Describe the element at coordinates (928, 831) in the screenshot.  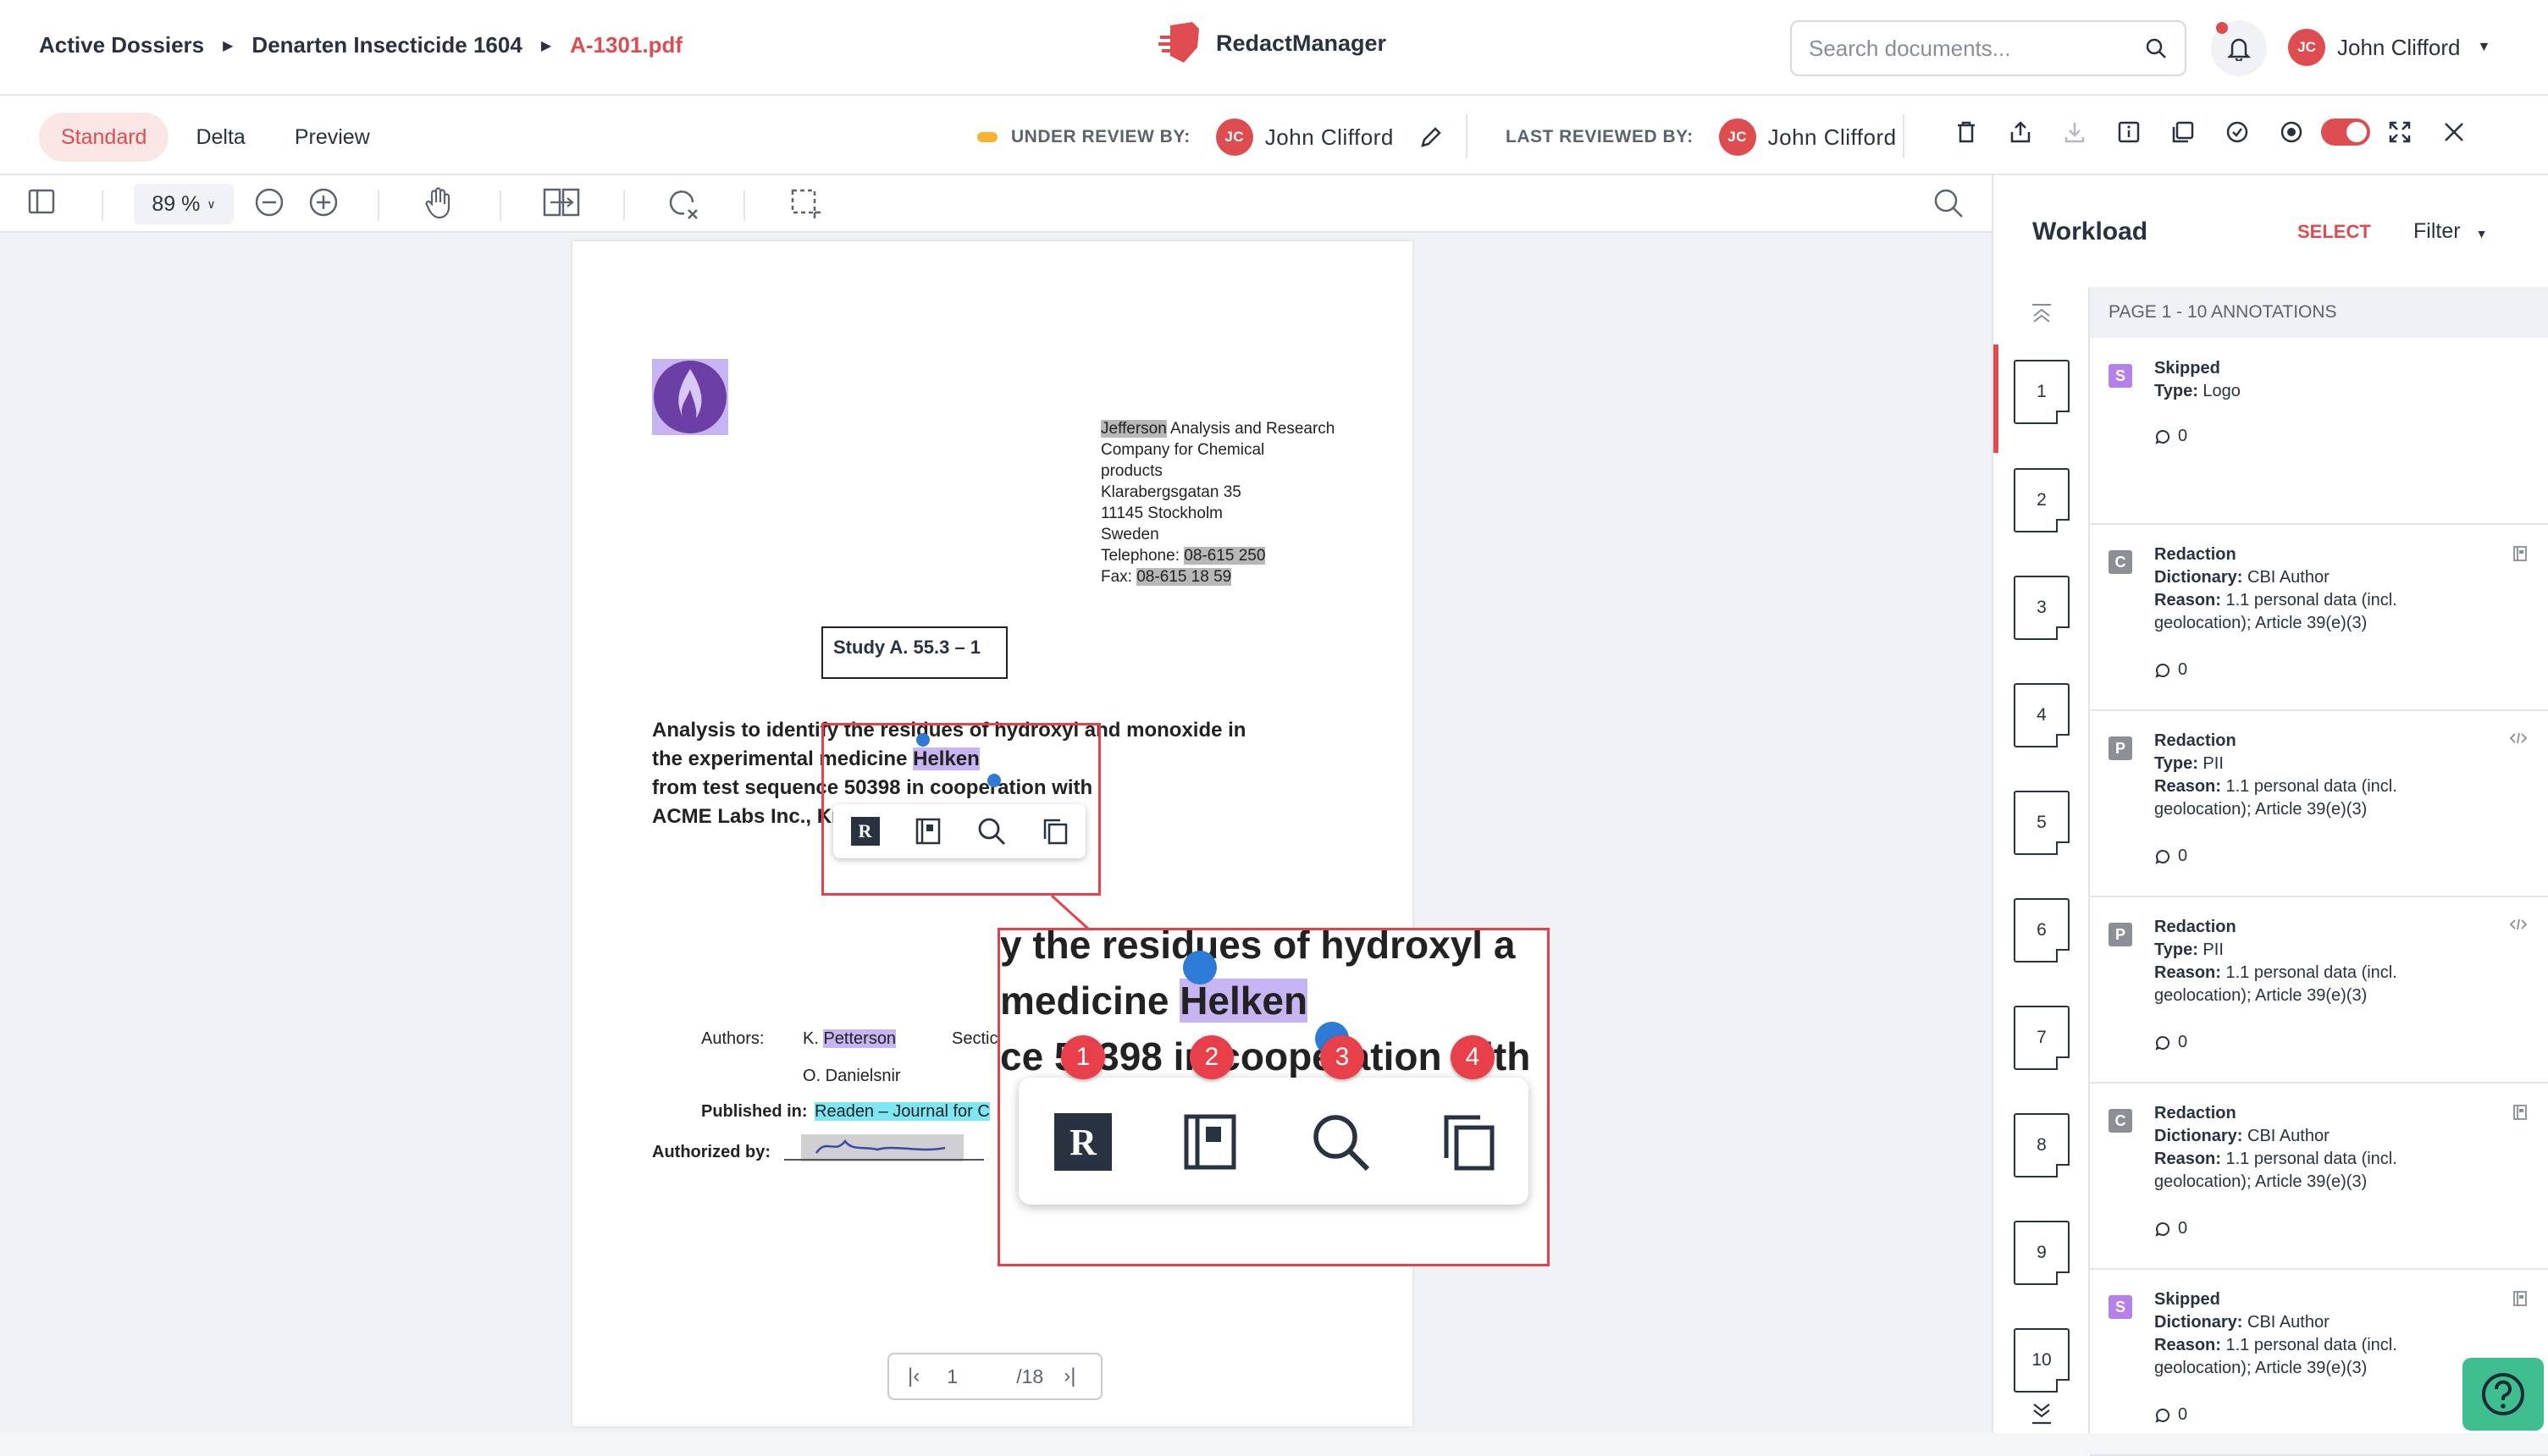
I see `dictionary-icon` at that location.